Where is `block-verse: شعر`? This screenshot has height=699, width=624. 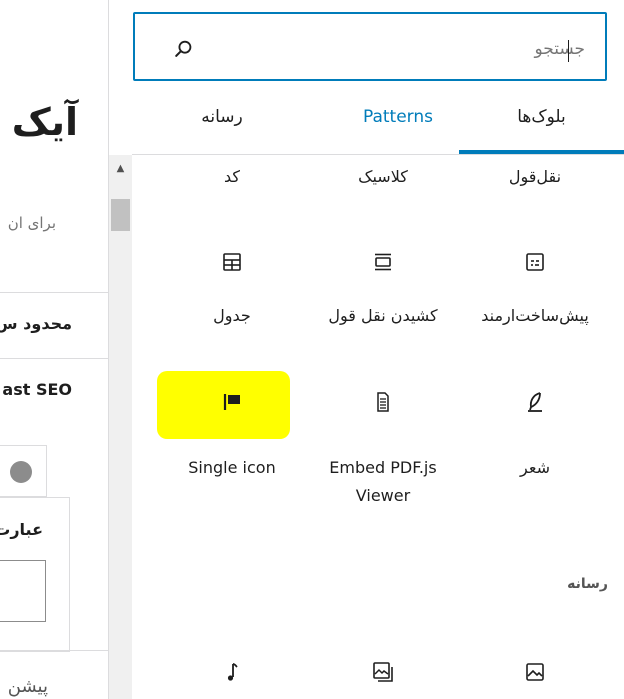
block-verse: شعر is located at coordinates (535, 436).